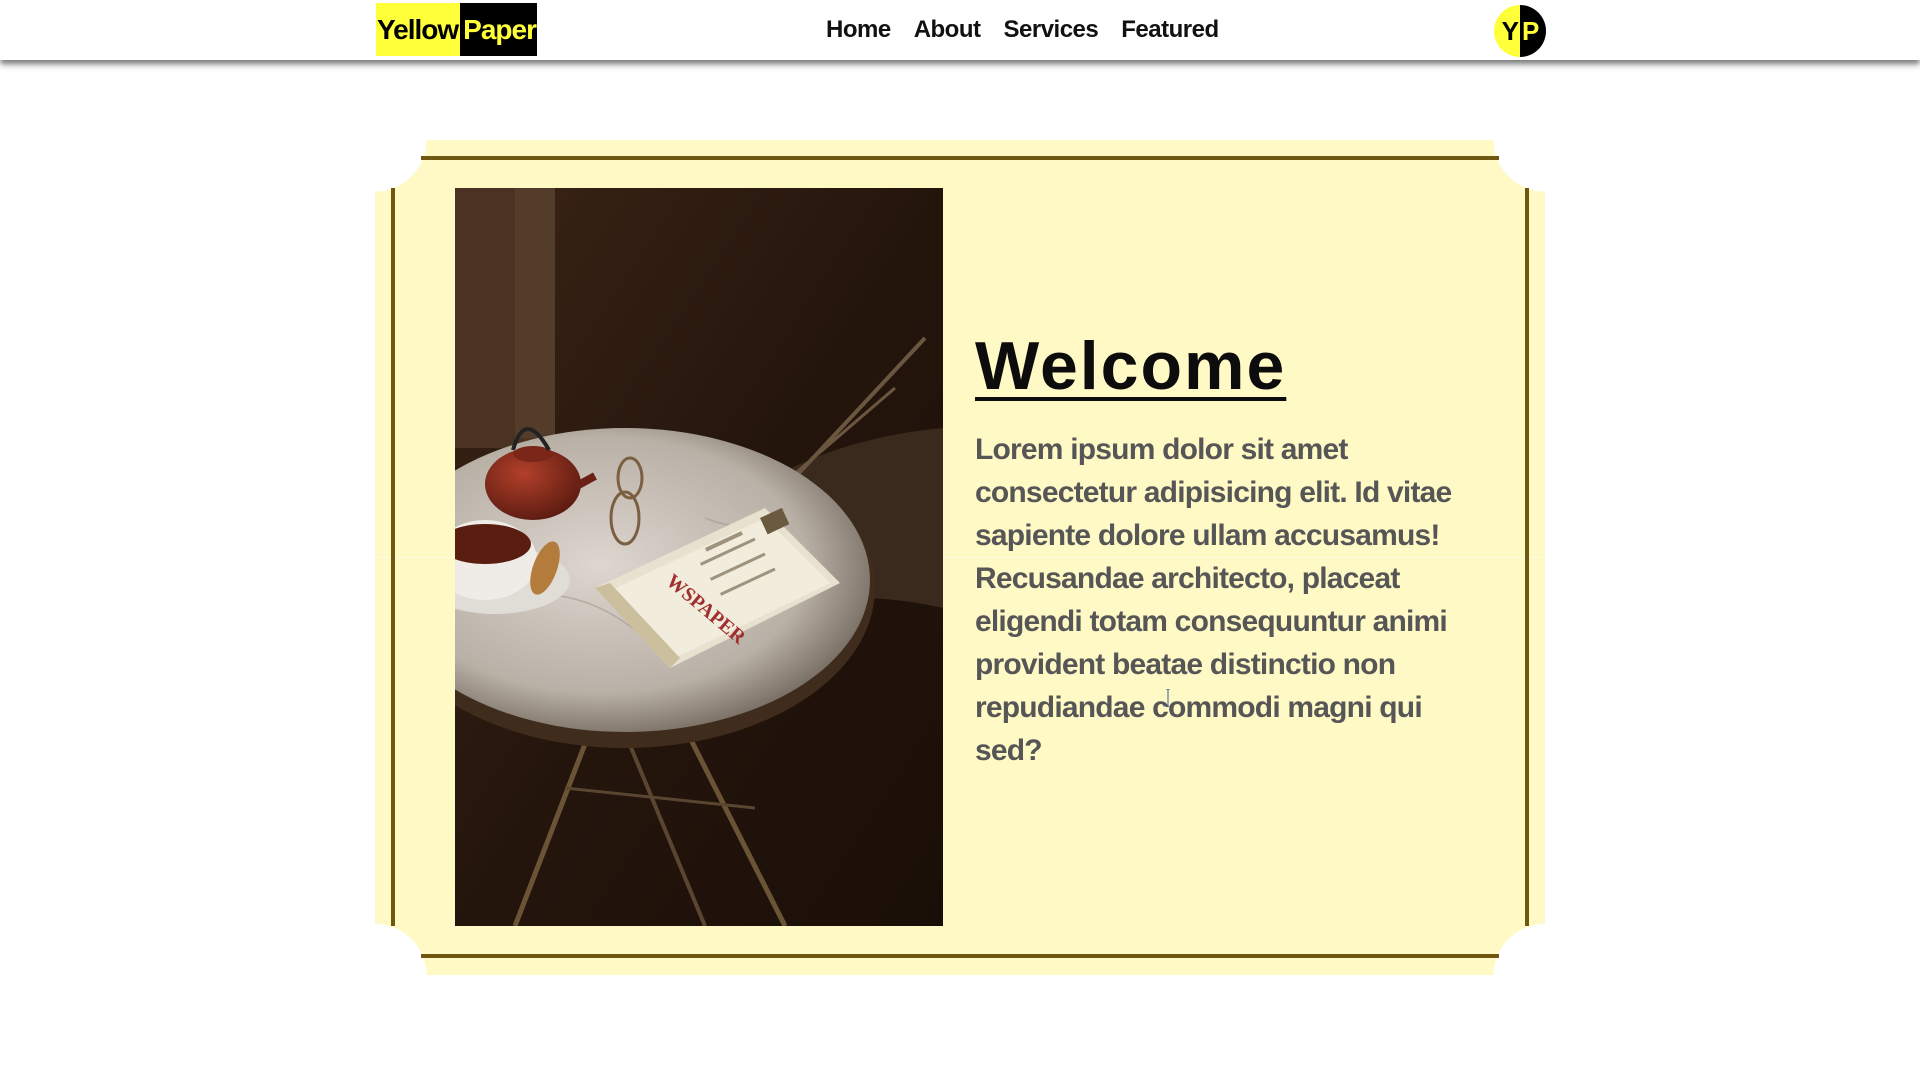 This screenshot has height=1080, width=1920. Describe the element at coordinates (960, 956) in the screenshot. I see `card-rule-bottom` at that location.